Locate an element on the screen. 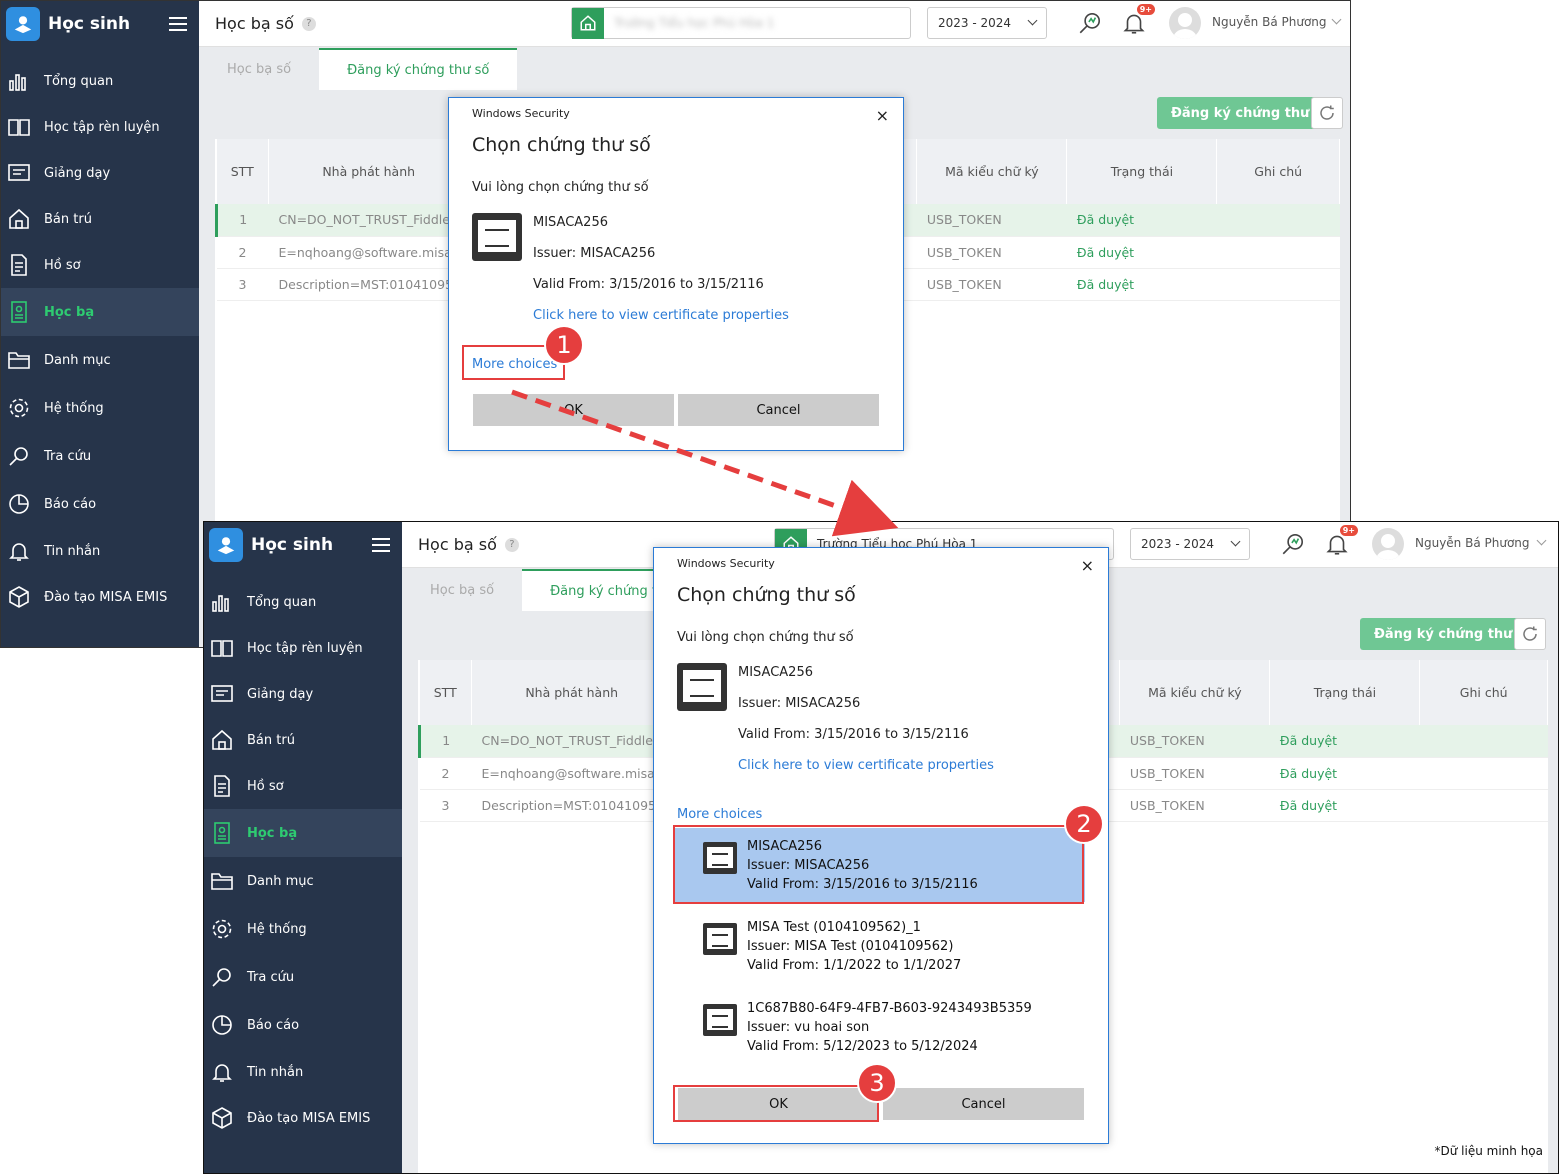 This screenshot has width=1559, height=1174. bell-icon is located at coordinates (18, 551).